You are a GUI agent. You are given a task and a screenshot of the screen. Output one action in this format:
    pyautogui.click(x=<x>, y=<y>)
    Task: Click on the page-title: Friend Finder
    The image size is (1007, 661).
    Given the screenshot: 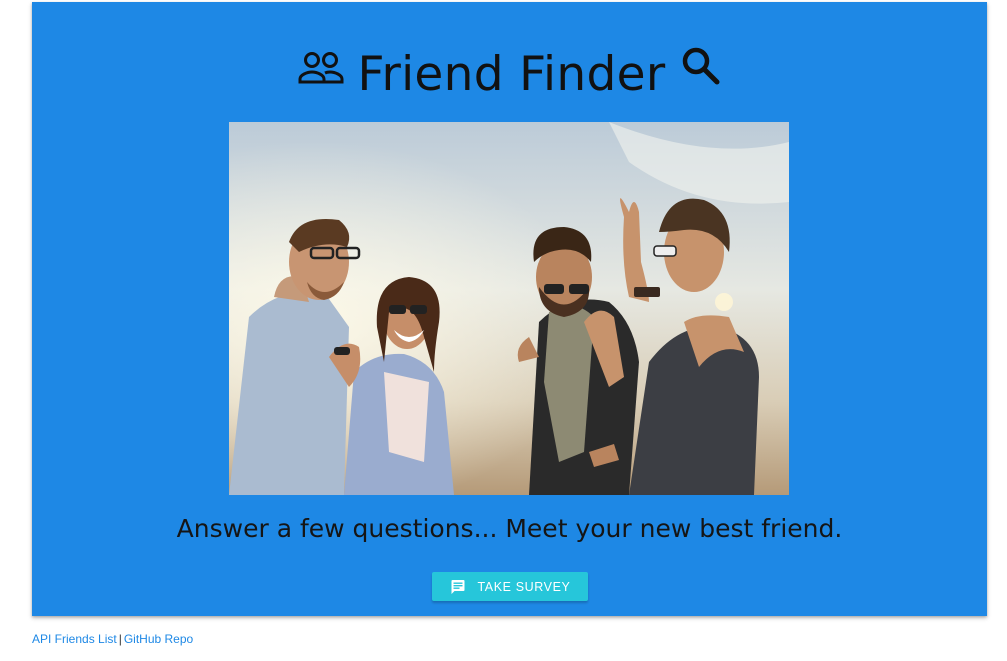 What is the action you would take?
    pyautogui.click(x=509, y=75)
    